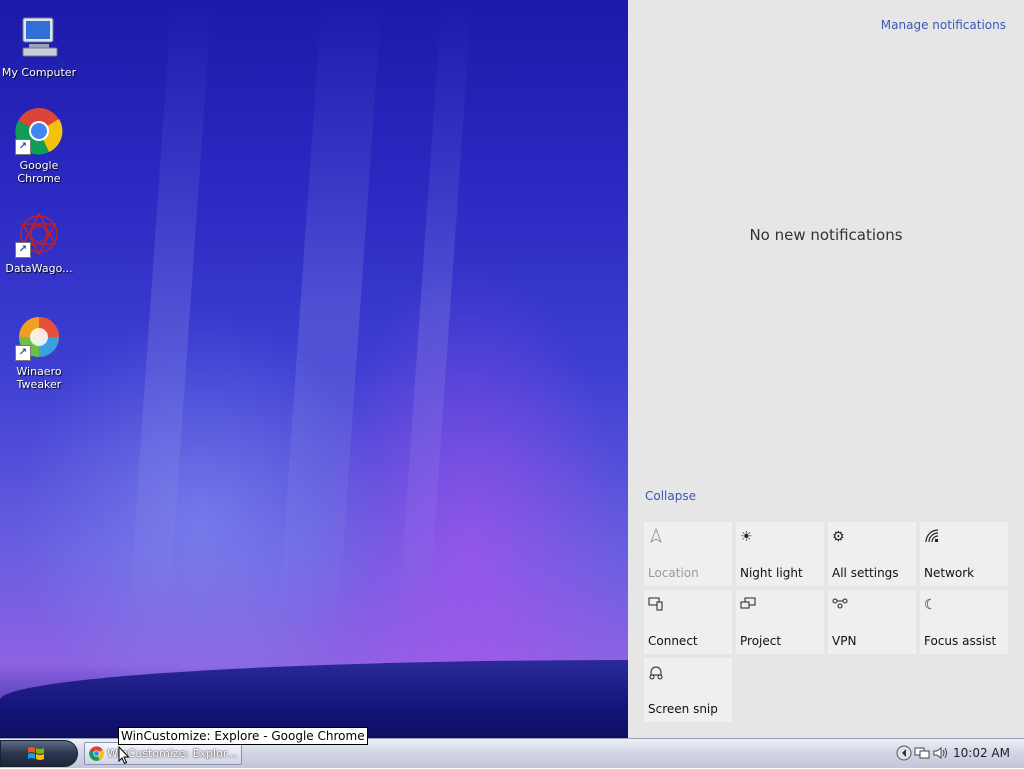 The width and height of the screenshot is (1024, 769). Describe the element at coordinates (657, 605) in the screenshot. I see `connect-icon` at that location.